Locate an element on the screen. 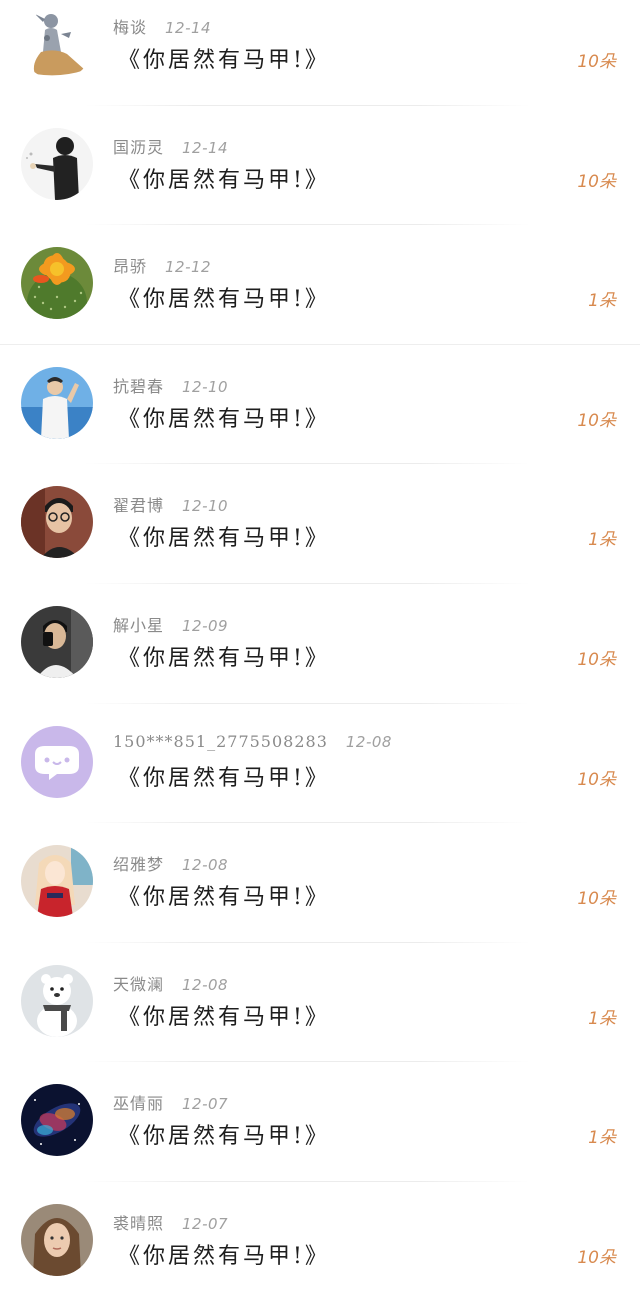 The height and width of the screenshot is (1316, 640). man-by-sea-avatar is located at coordinates (57, 402).